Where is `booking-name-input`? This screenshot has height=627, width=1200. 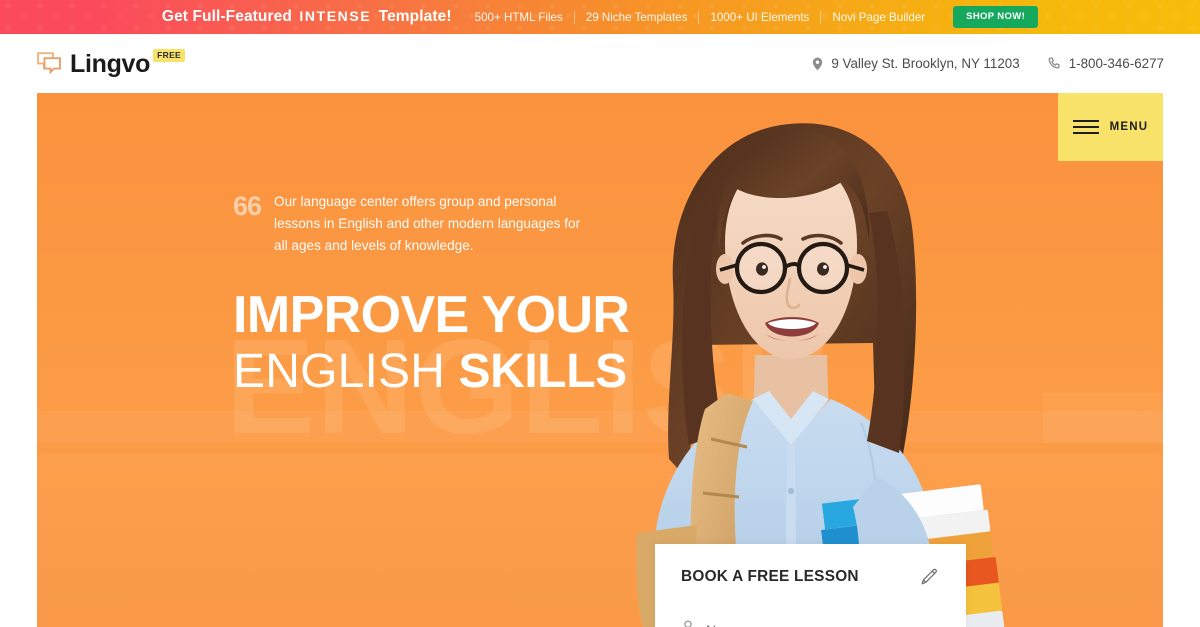
booking-name-input is located at coordinates (823, 624).